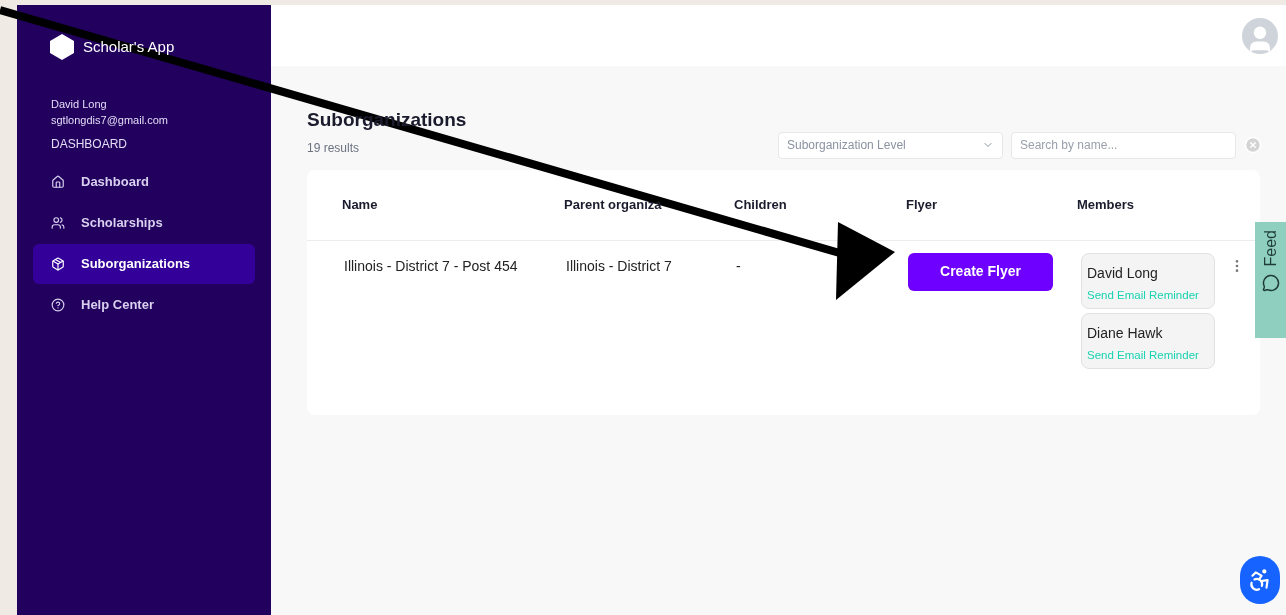 Image resolution: width=1286 pixels, height=615 pixels. Describe the element at coordinates (1270, 283) in the screenshot. I see `chat-icon` at that location.